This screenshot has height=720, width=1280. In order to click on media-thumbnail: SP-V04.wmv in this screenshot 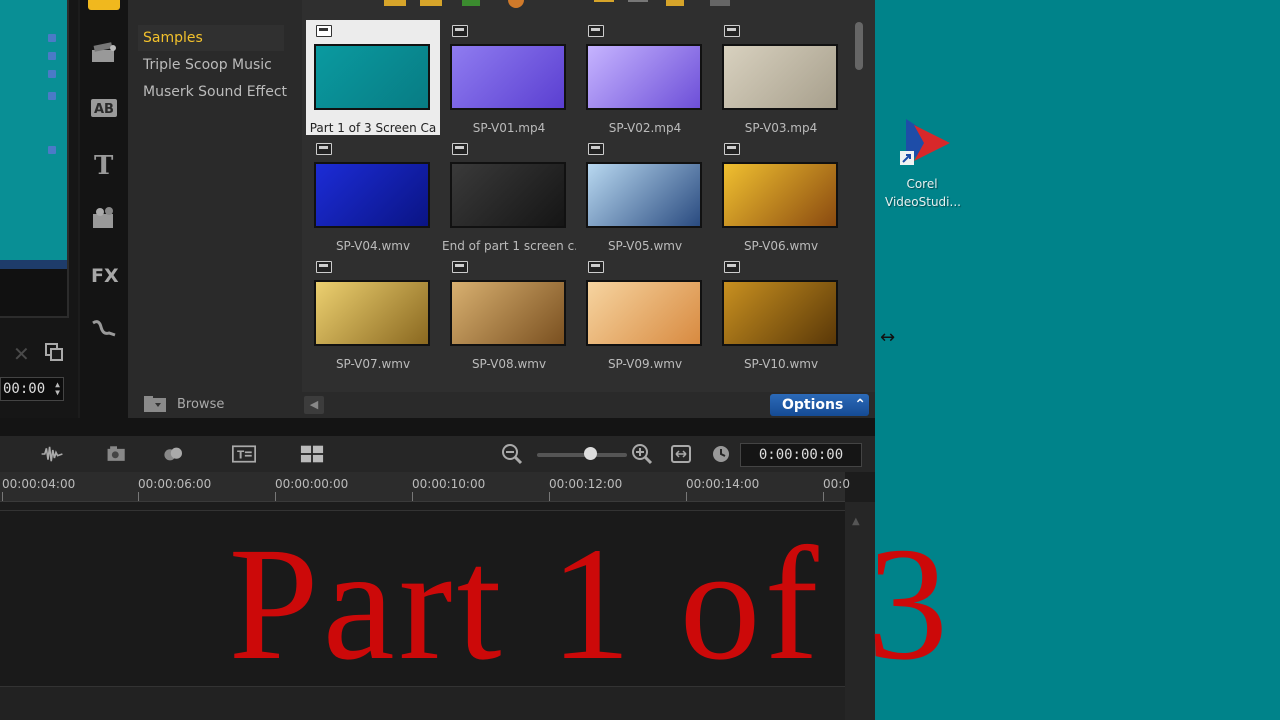, I will do `click(373, 195)`.